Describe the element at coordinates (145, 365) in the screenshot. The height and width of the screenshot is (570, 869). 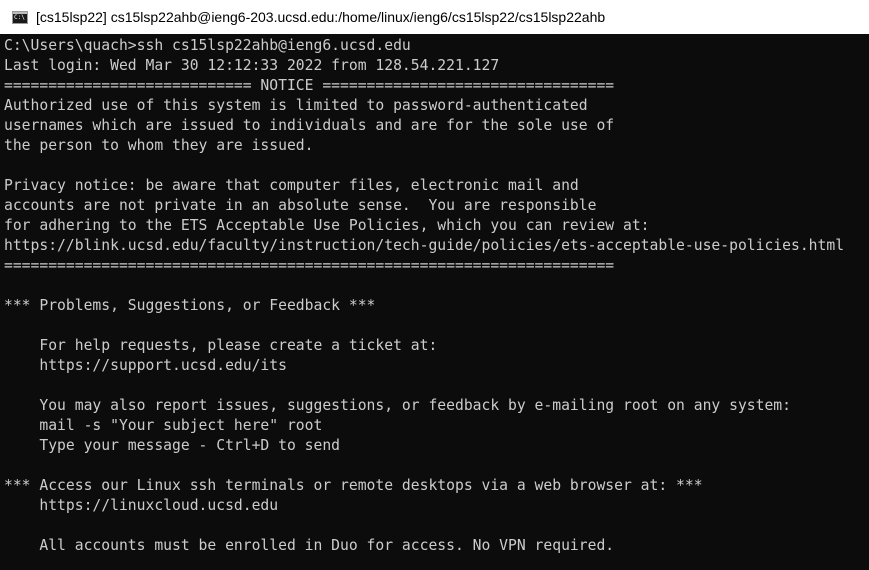
I see `terminal-line: https://support.ucsd.edu/its` at that location.